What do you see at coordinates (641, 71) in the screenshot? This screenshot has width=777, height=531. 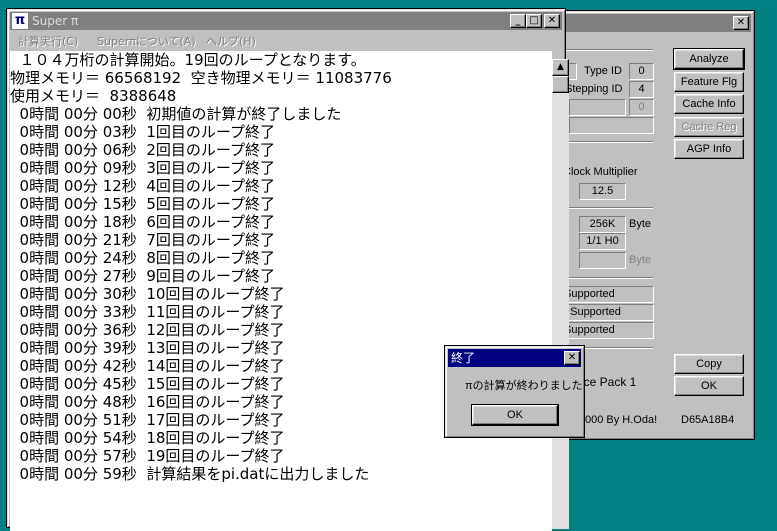 I see `type-id-value: 0` at bounding box center [641, 71].